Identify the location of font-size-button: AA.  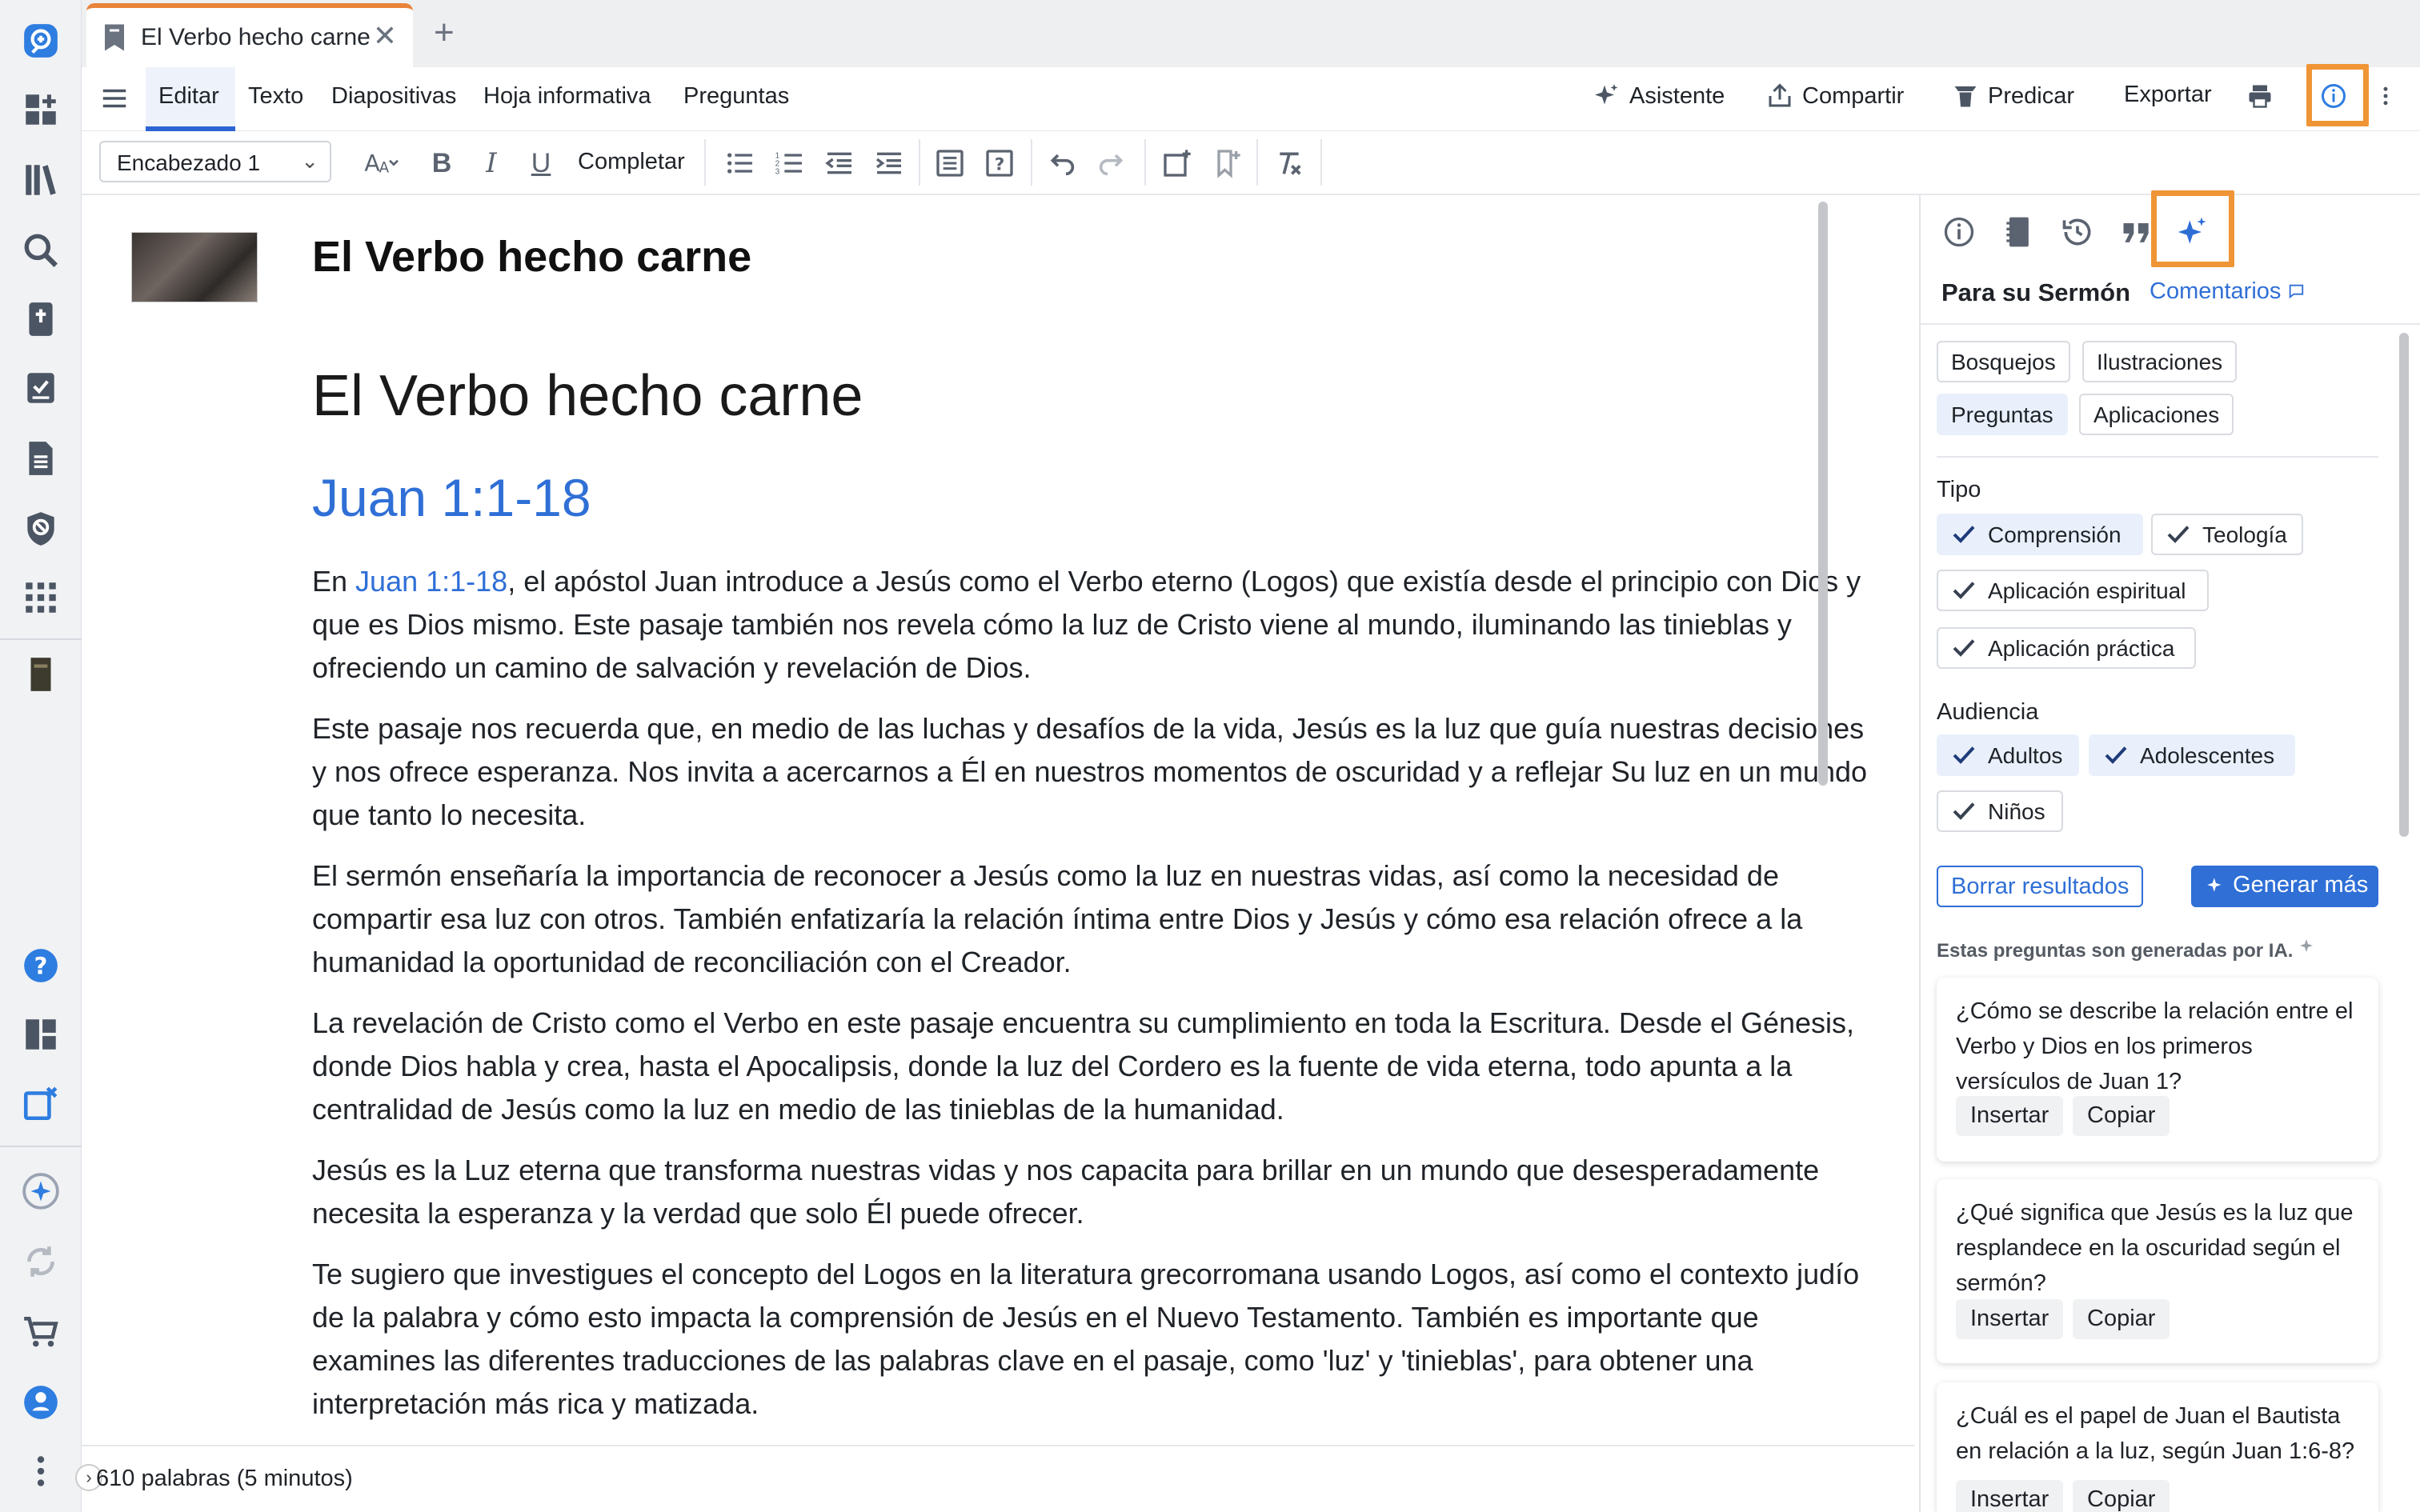
(382, 163).